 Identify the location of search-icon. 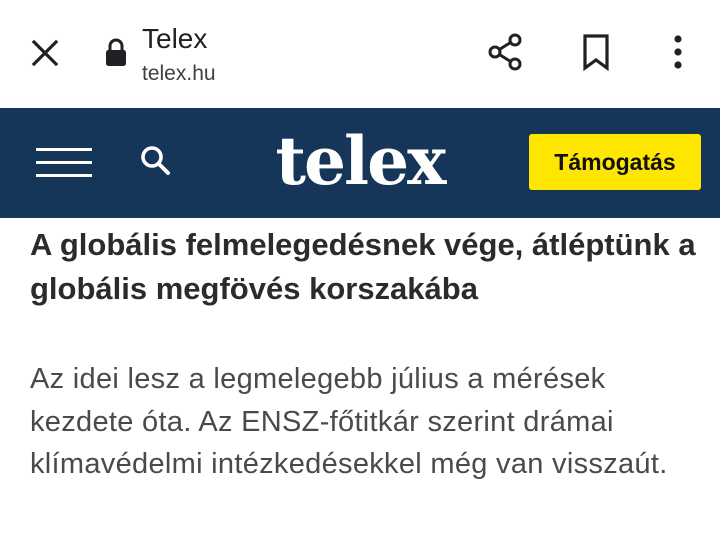
(156, 162).